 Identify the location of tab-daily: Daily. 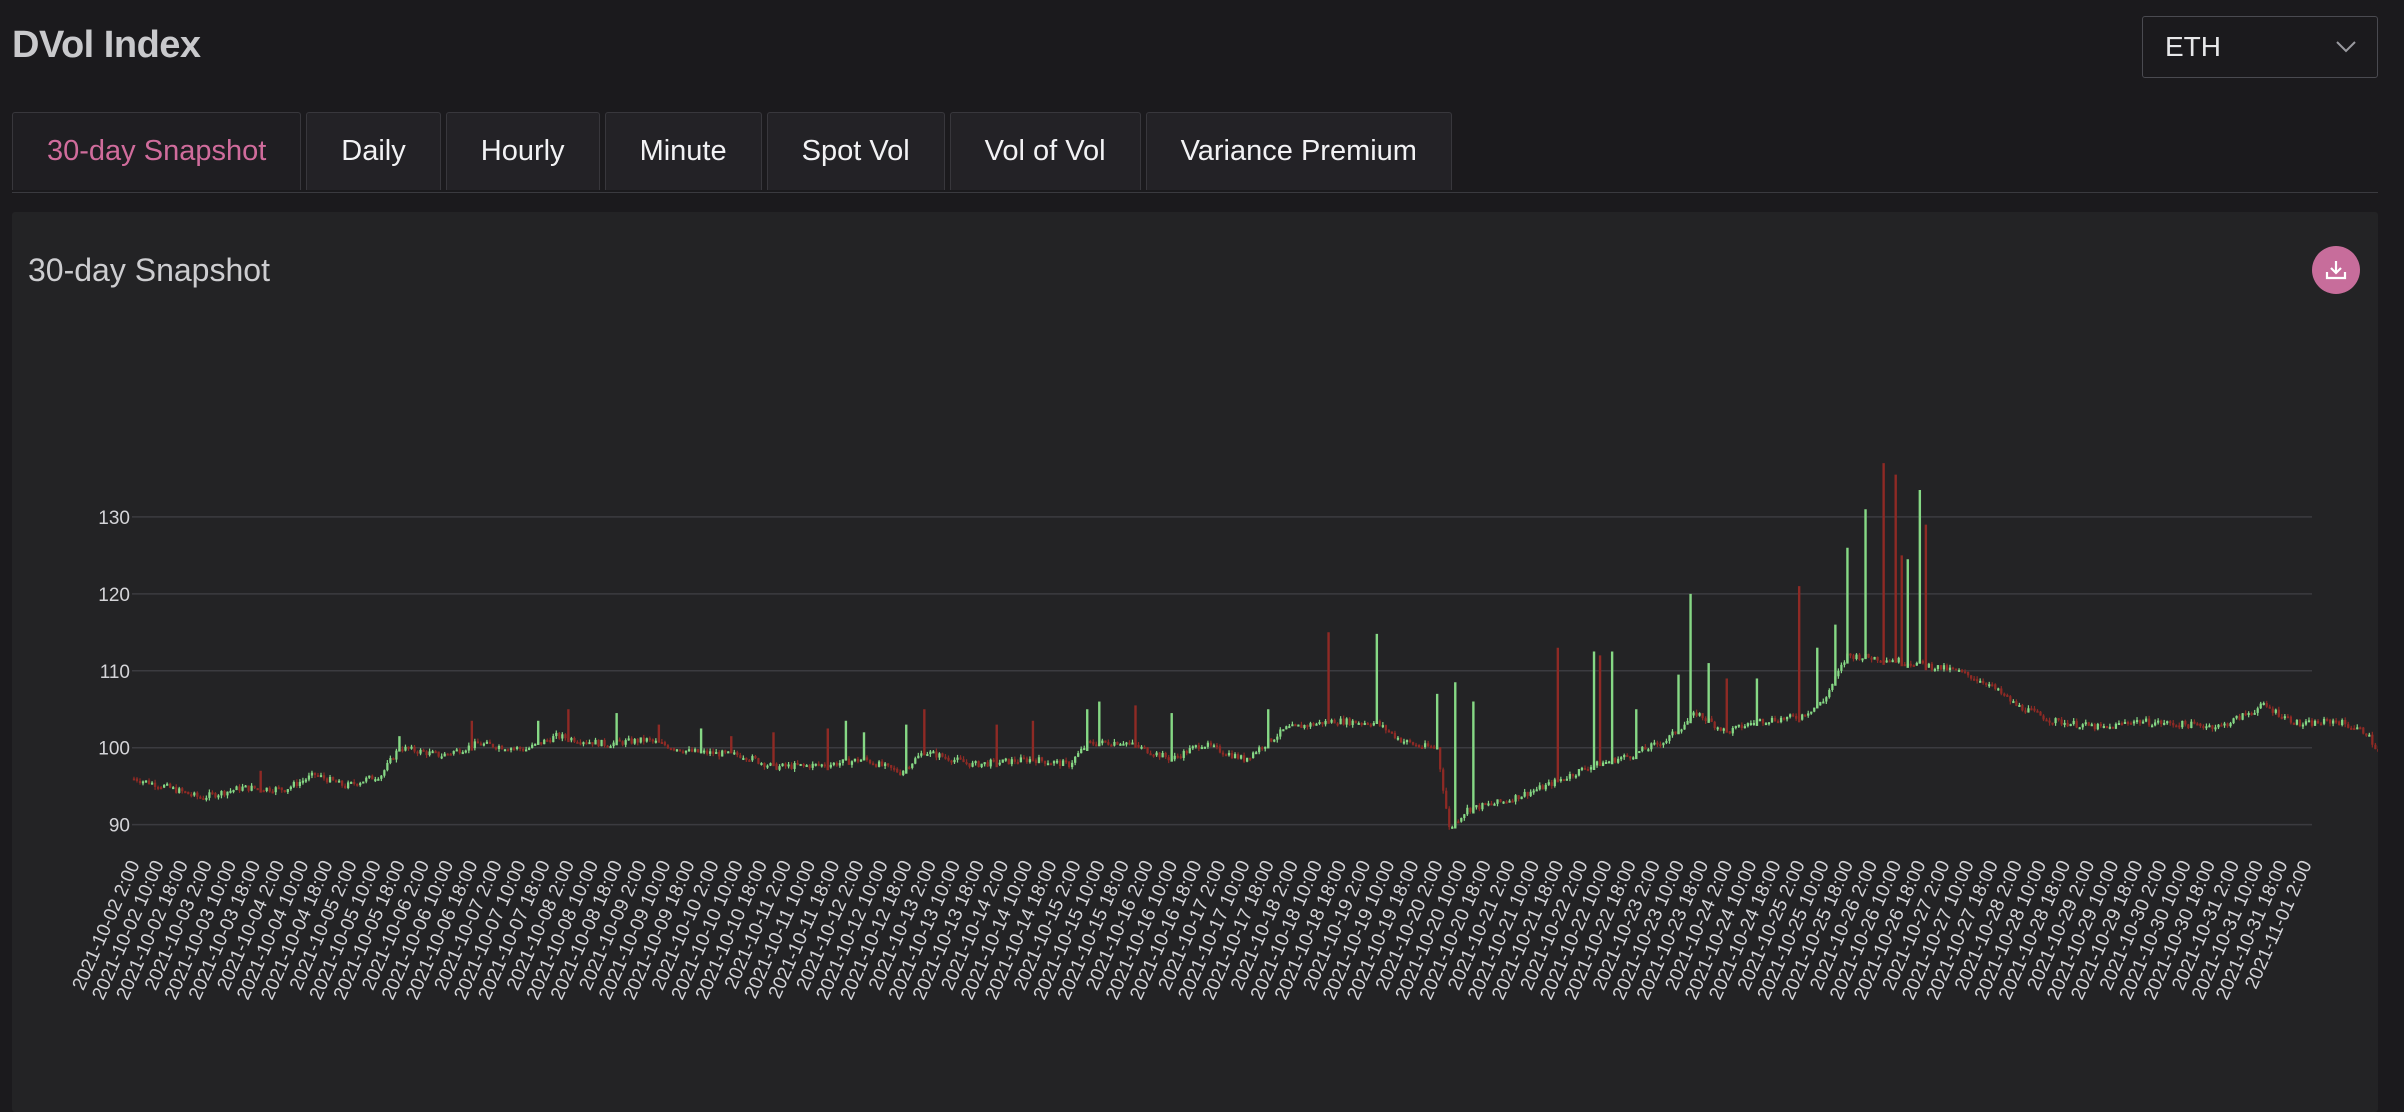
(373, 151).